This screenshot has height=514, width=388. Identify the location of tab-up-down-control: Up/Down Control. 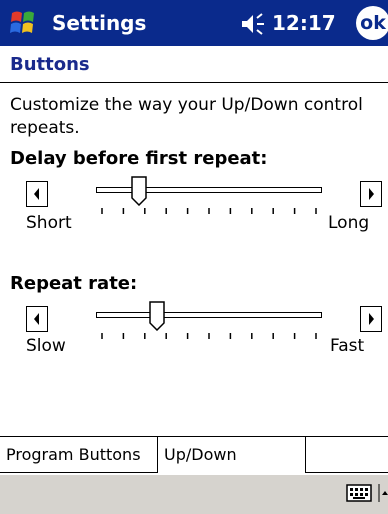
(232, 468).